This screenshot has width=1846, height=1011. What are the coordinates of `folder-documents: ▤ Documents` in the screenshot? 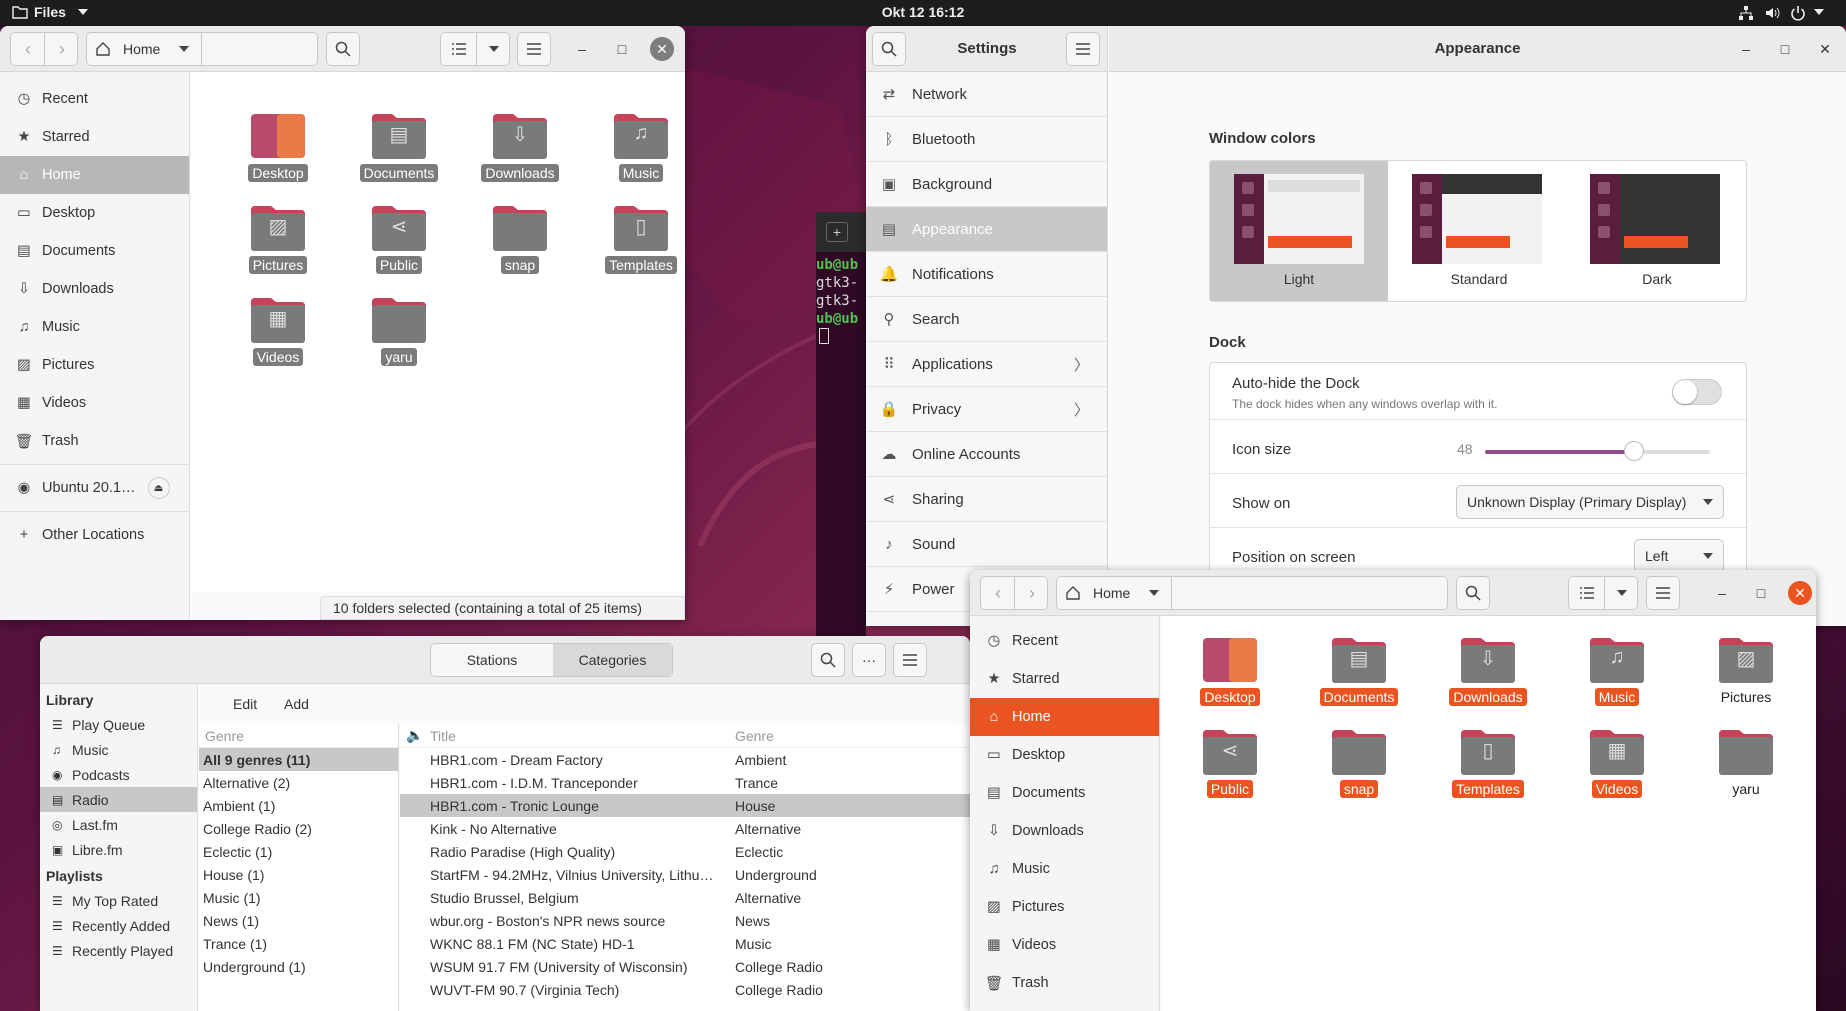 It's located at (399, 147).